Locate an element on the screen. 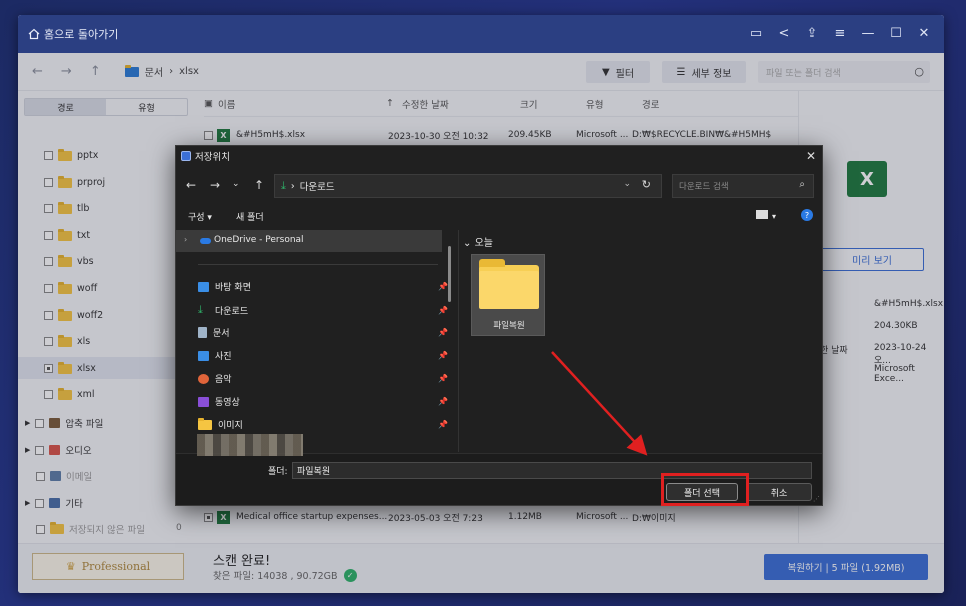 This screenshot has width=966, height=606. folder-tile: 파일복원 is located at coordinates (508, 295).